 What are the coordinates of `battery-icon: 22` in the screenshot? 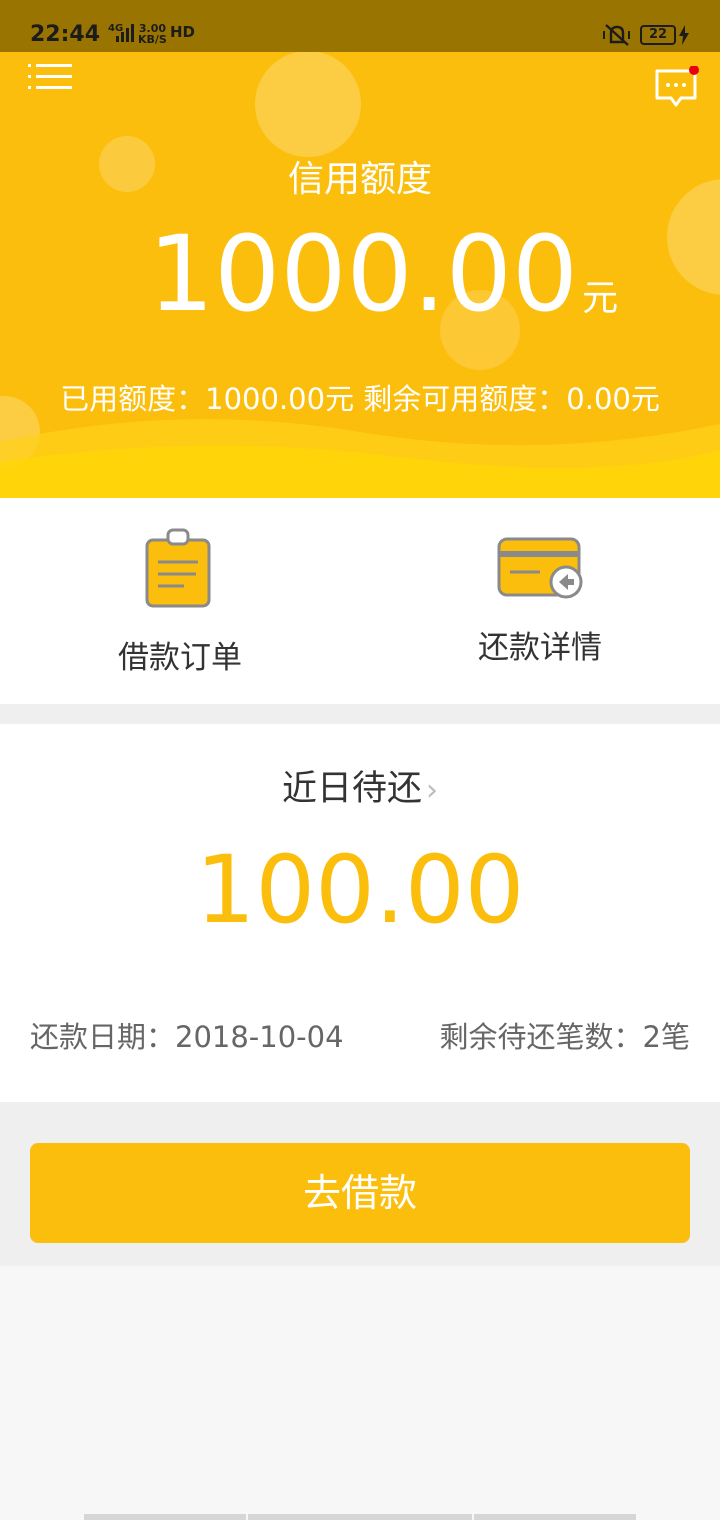 It's located at (658, 35).